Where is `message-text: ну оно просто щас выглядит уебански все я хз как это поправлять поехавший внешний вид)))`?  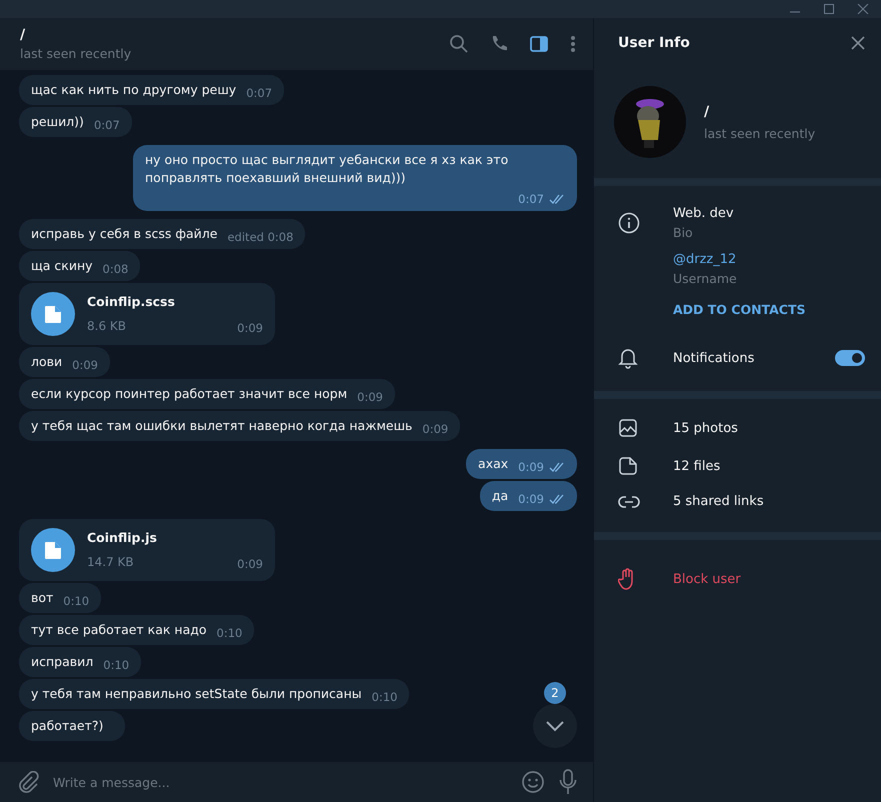
message-text: ну оно просто щас выглядит уебански все я хз как это поправлять поехавший внешний вид))) is located at coordinates (327, 169).